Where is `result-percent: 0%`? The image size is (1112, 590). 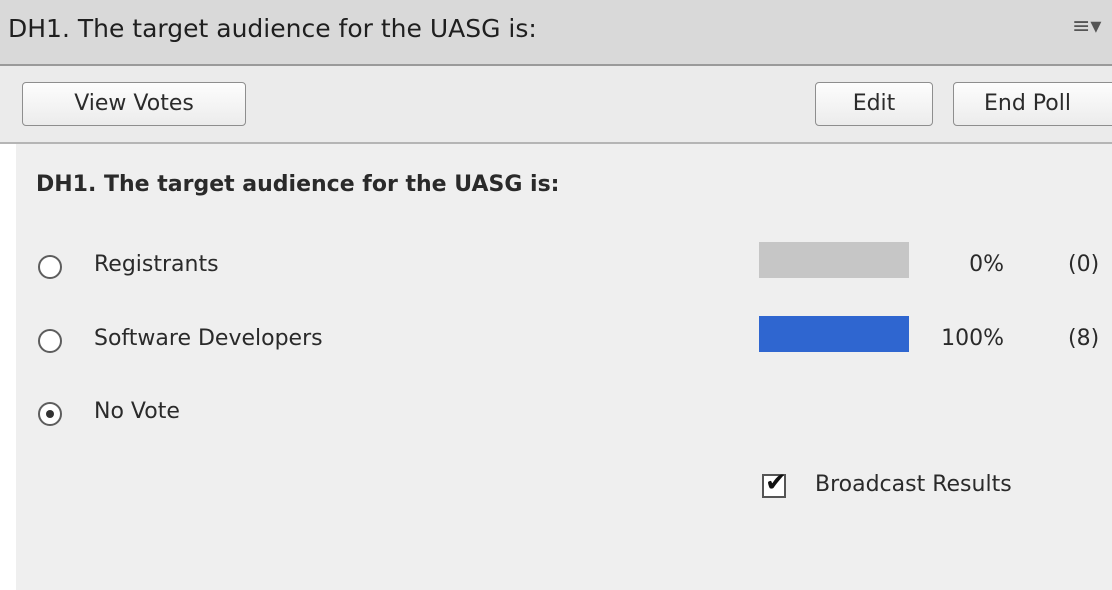 result-percent: 0% is located at coordinates (986, 264).